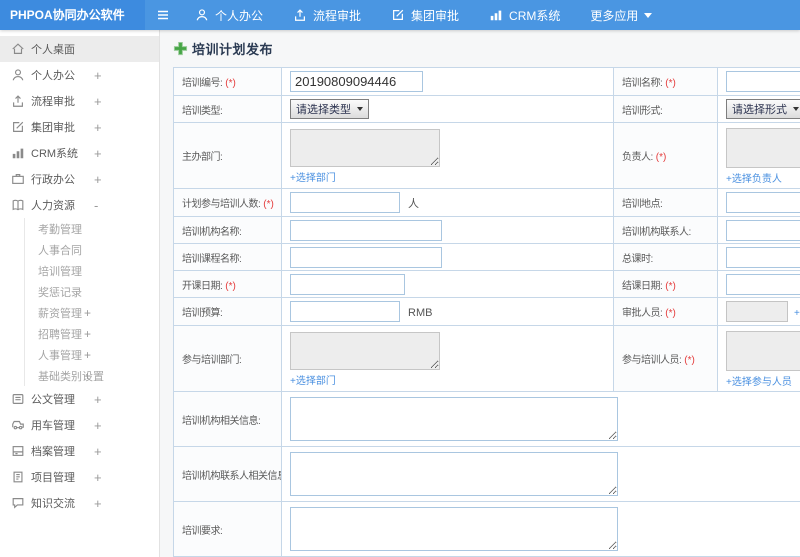 The height and width of the screenshot is (557, 800). I want to click on training-form-select: 请选择形式, so click(763, 109).